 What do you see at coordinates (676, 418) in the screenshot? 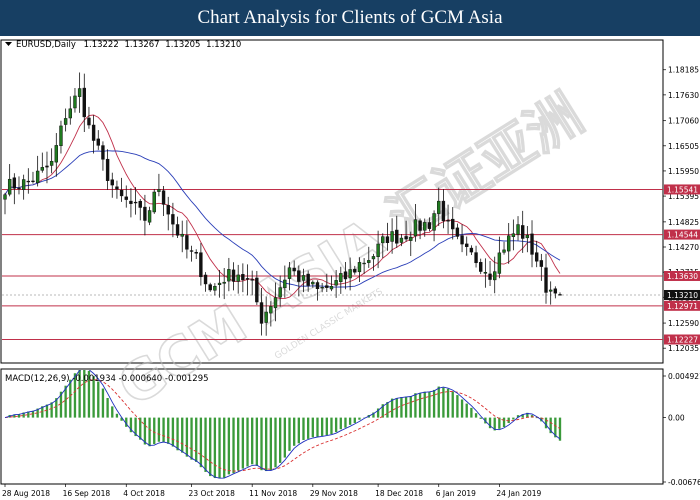
I see `macd-tick-label: 0.00` at bounding box center [676, 418].